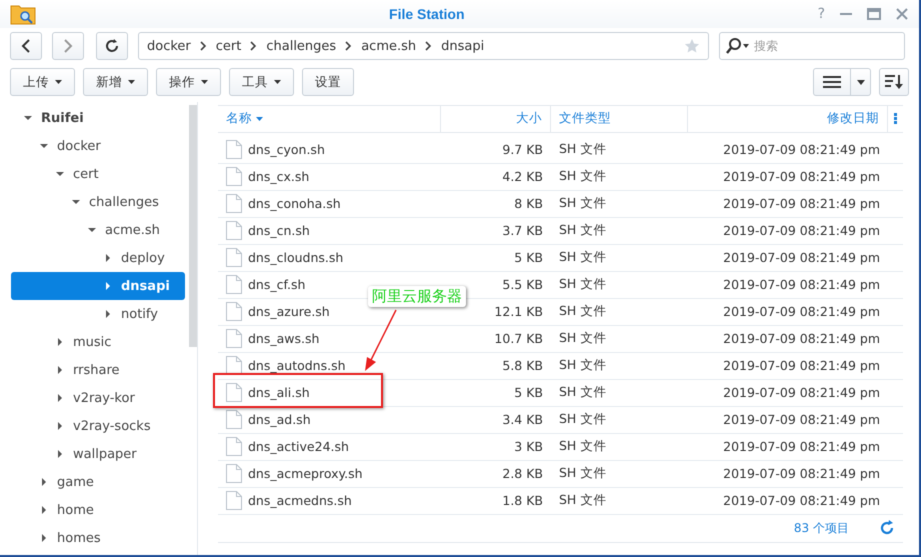  What do you see at coordinates (560, 366) in the screenshot?
I see `file-row: dns_autodns.sh 5.8 KB SH 文件 2019-07-09 08:21:49 pm` at bounding box center [560, 366].